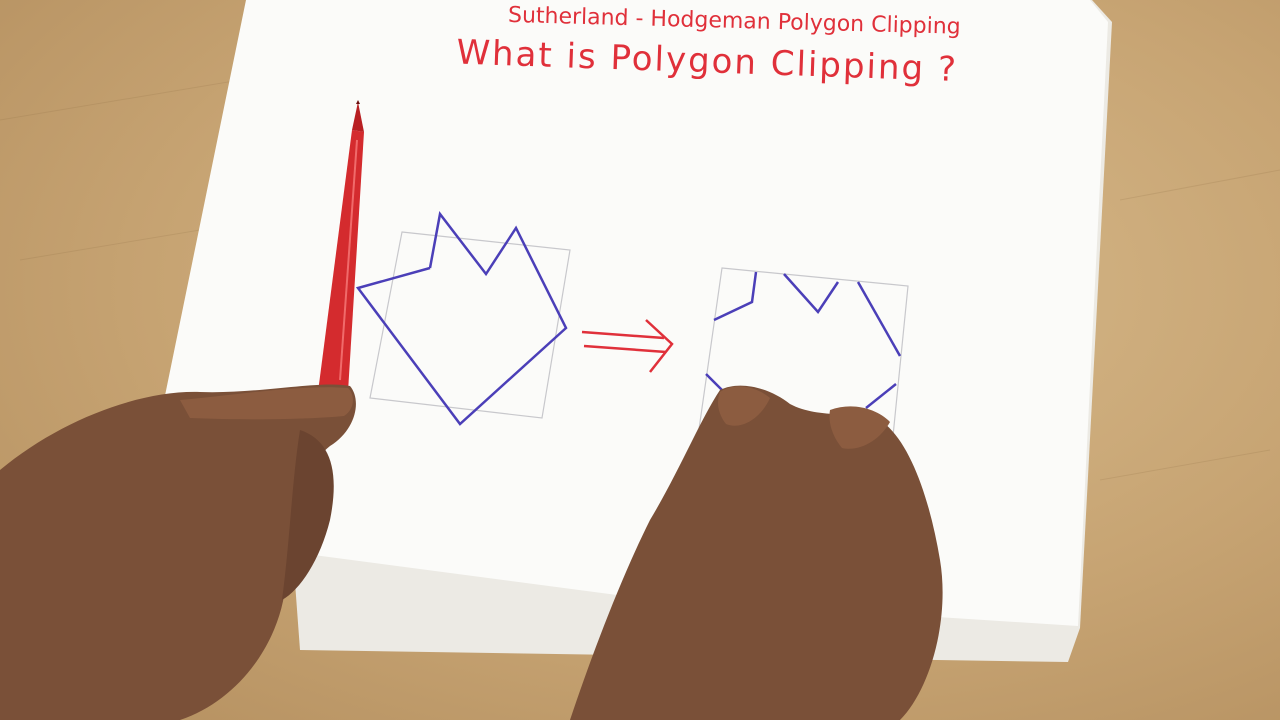 Image resolution: width=1280 pixels, height=720 pixels. I want to click on left-hand, so click(178, 552).